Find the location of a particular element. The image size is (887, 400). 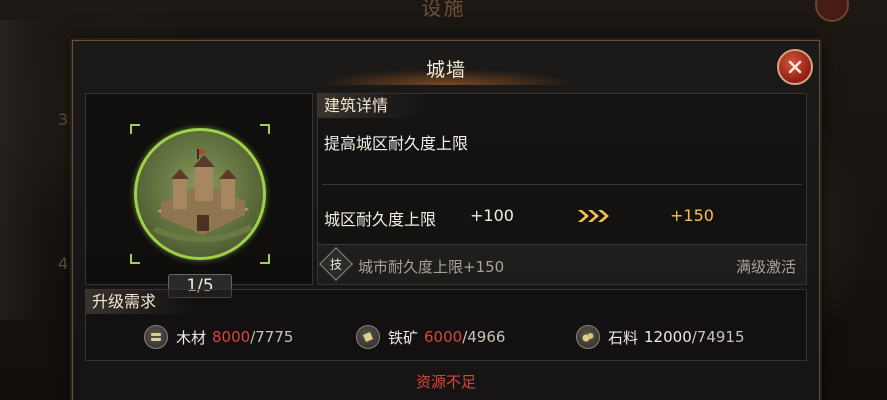

requirement-iron-ore: 铁矿 6000 / 4966 is located at coordinates (430, 337).